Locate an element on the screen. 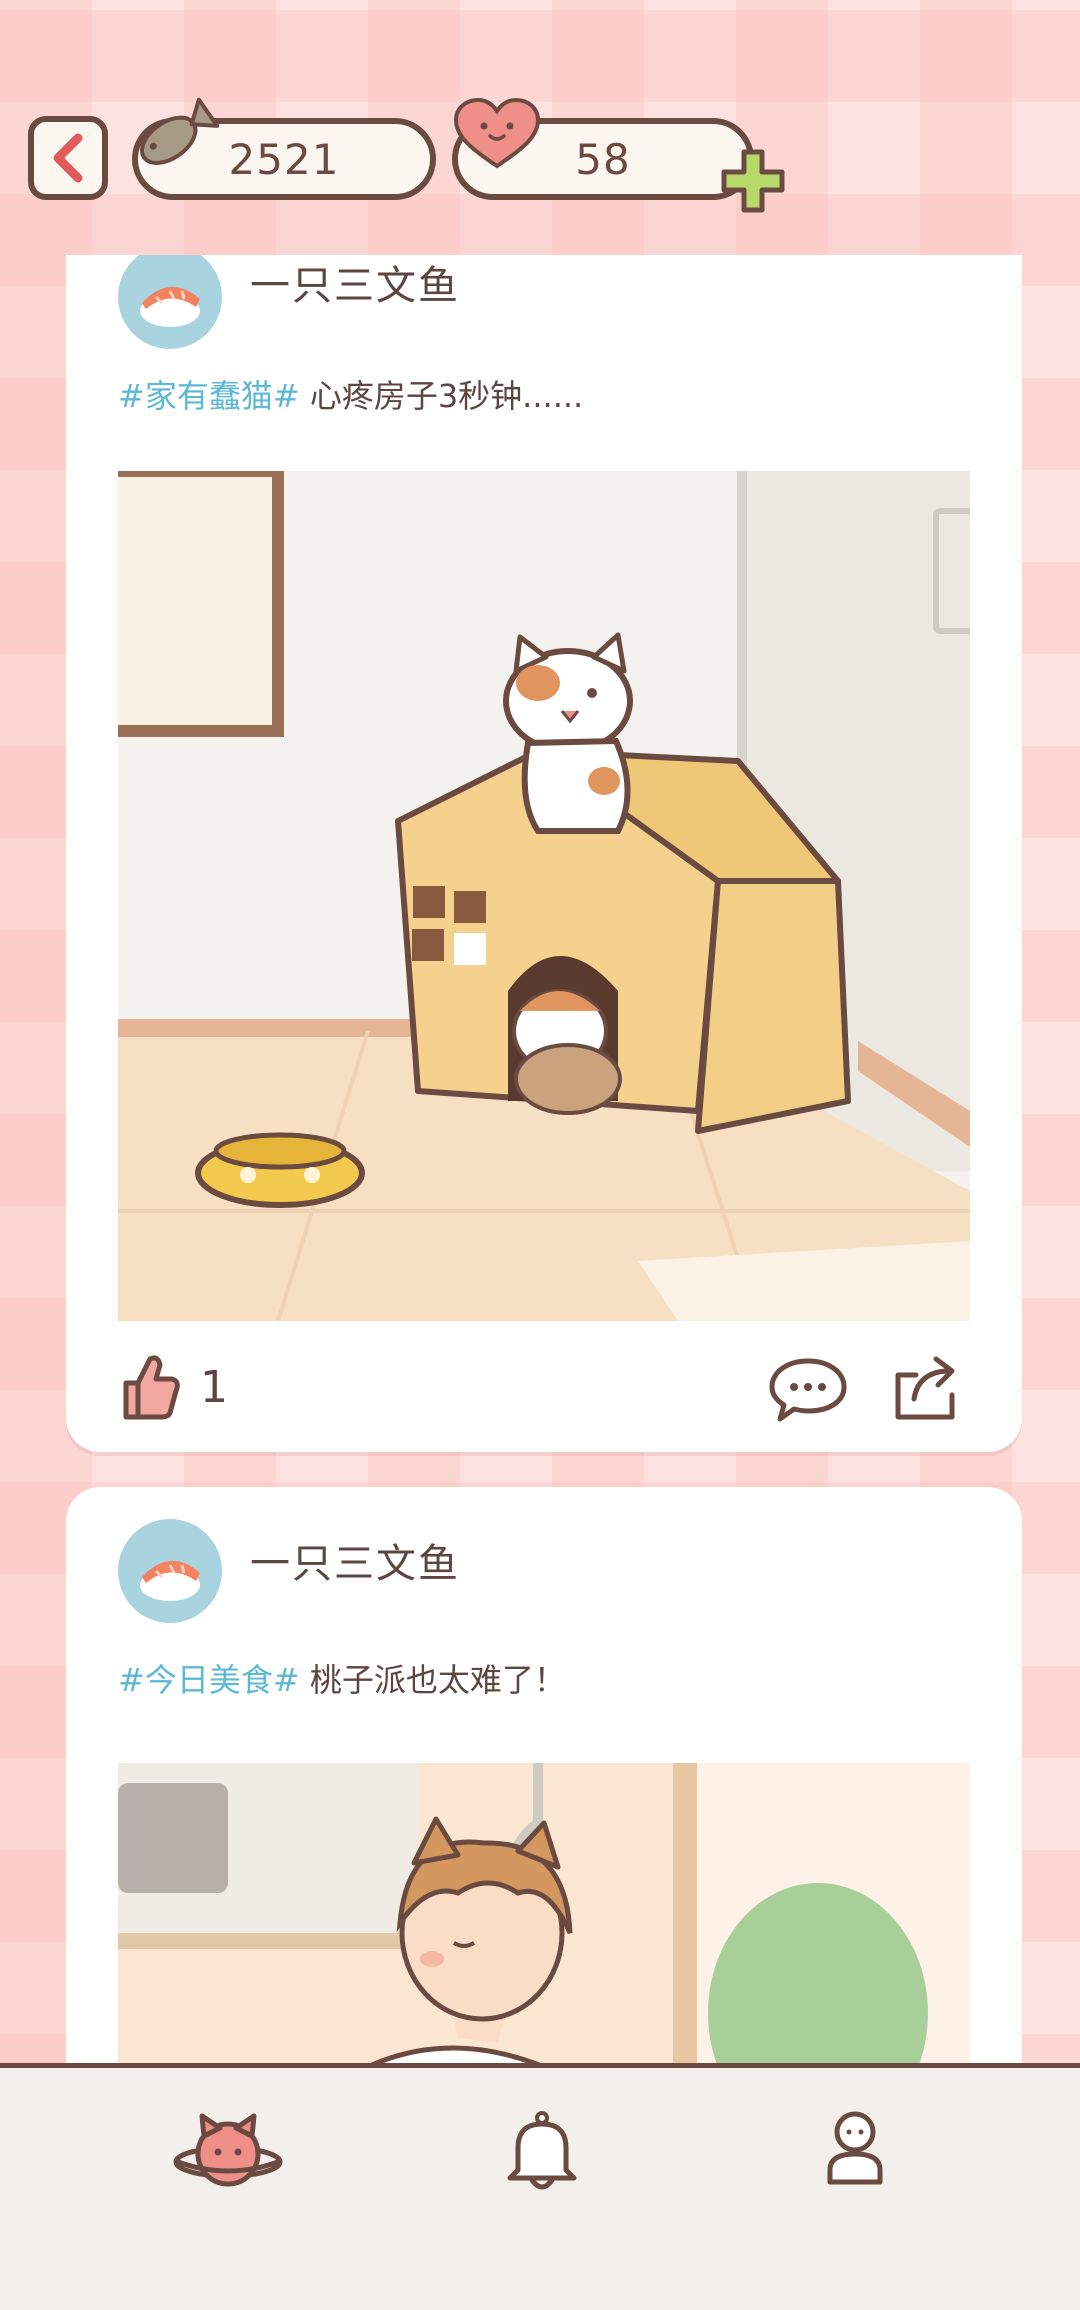 The image size is (1080, 2310). cat-boy-kitchen-illustration is located at coordinates (544, 1914).